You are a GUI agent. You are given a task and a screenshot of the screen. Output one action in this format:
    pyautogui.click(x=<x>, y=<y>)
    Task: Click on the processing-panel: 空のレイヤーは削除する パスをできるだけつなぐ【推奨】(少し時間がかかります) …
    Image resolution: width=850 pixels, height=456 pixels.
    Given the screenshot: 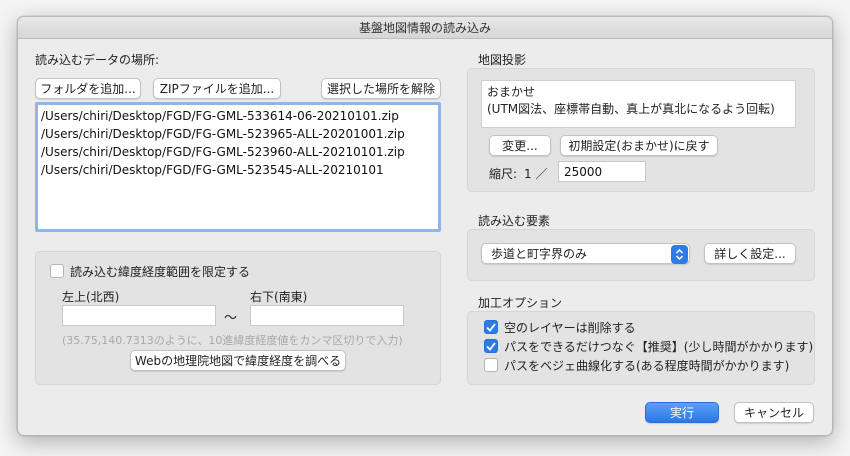 What is the action you would take?
    pyautogui.click(x=641, y=348)
    